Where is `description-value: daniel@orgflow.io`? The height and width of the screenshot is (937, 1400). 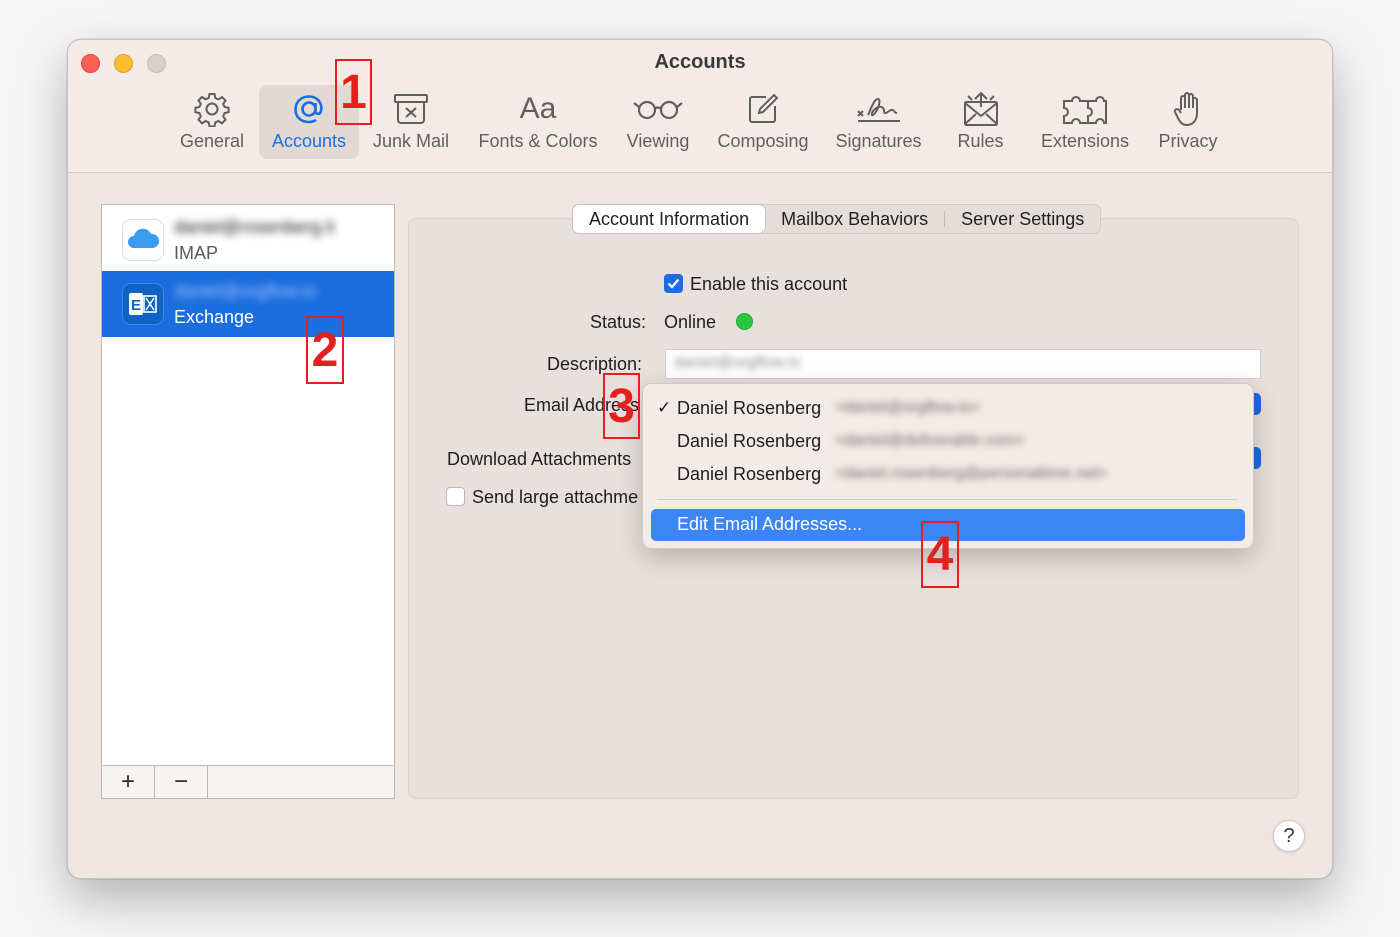 description-value: daniel@orgflow.io is located at coordinates (737, 362).